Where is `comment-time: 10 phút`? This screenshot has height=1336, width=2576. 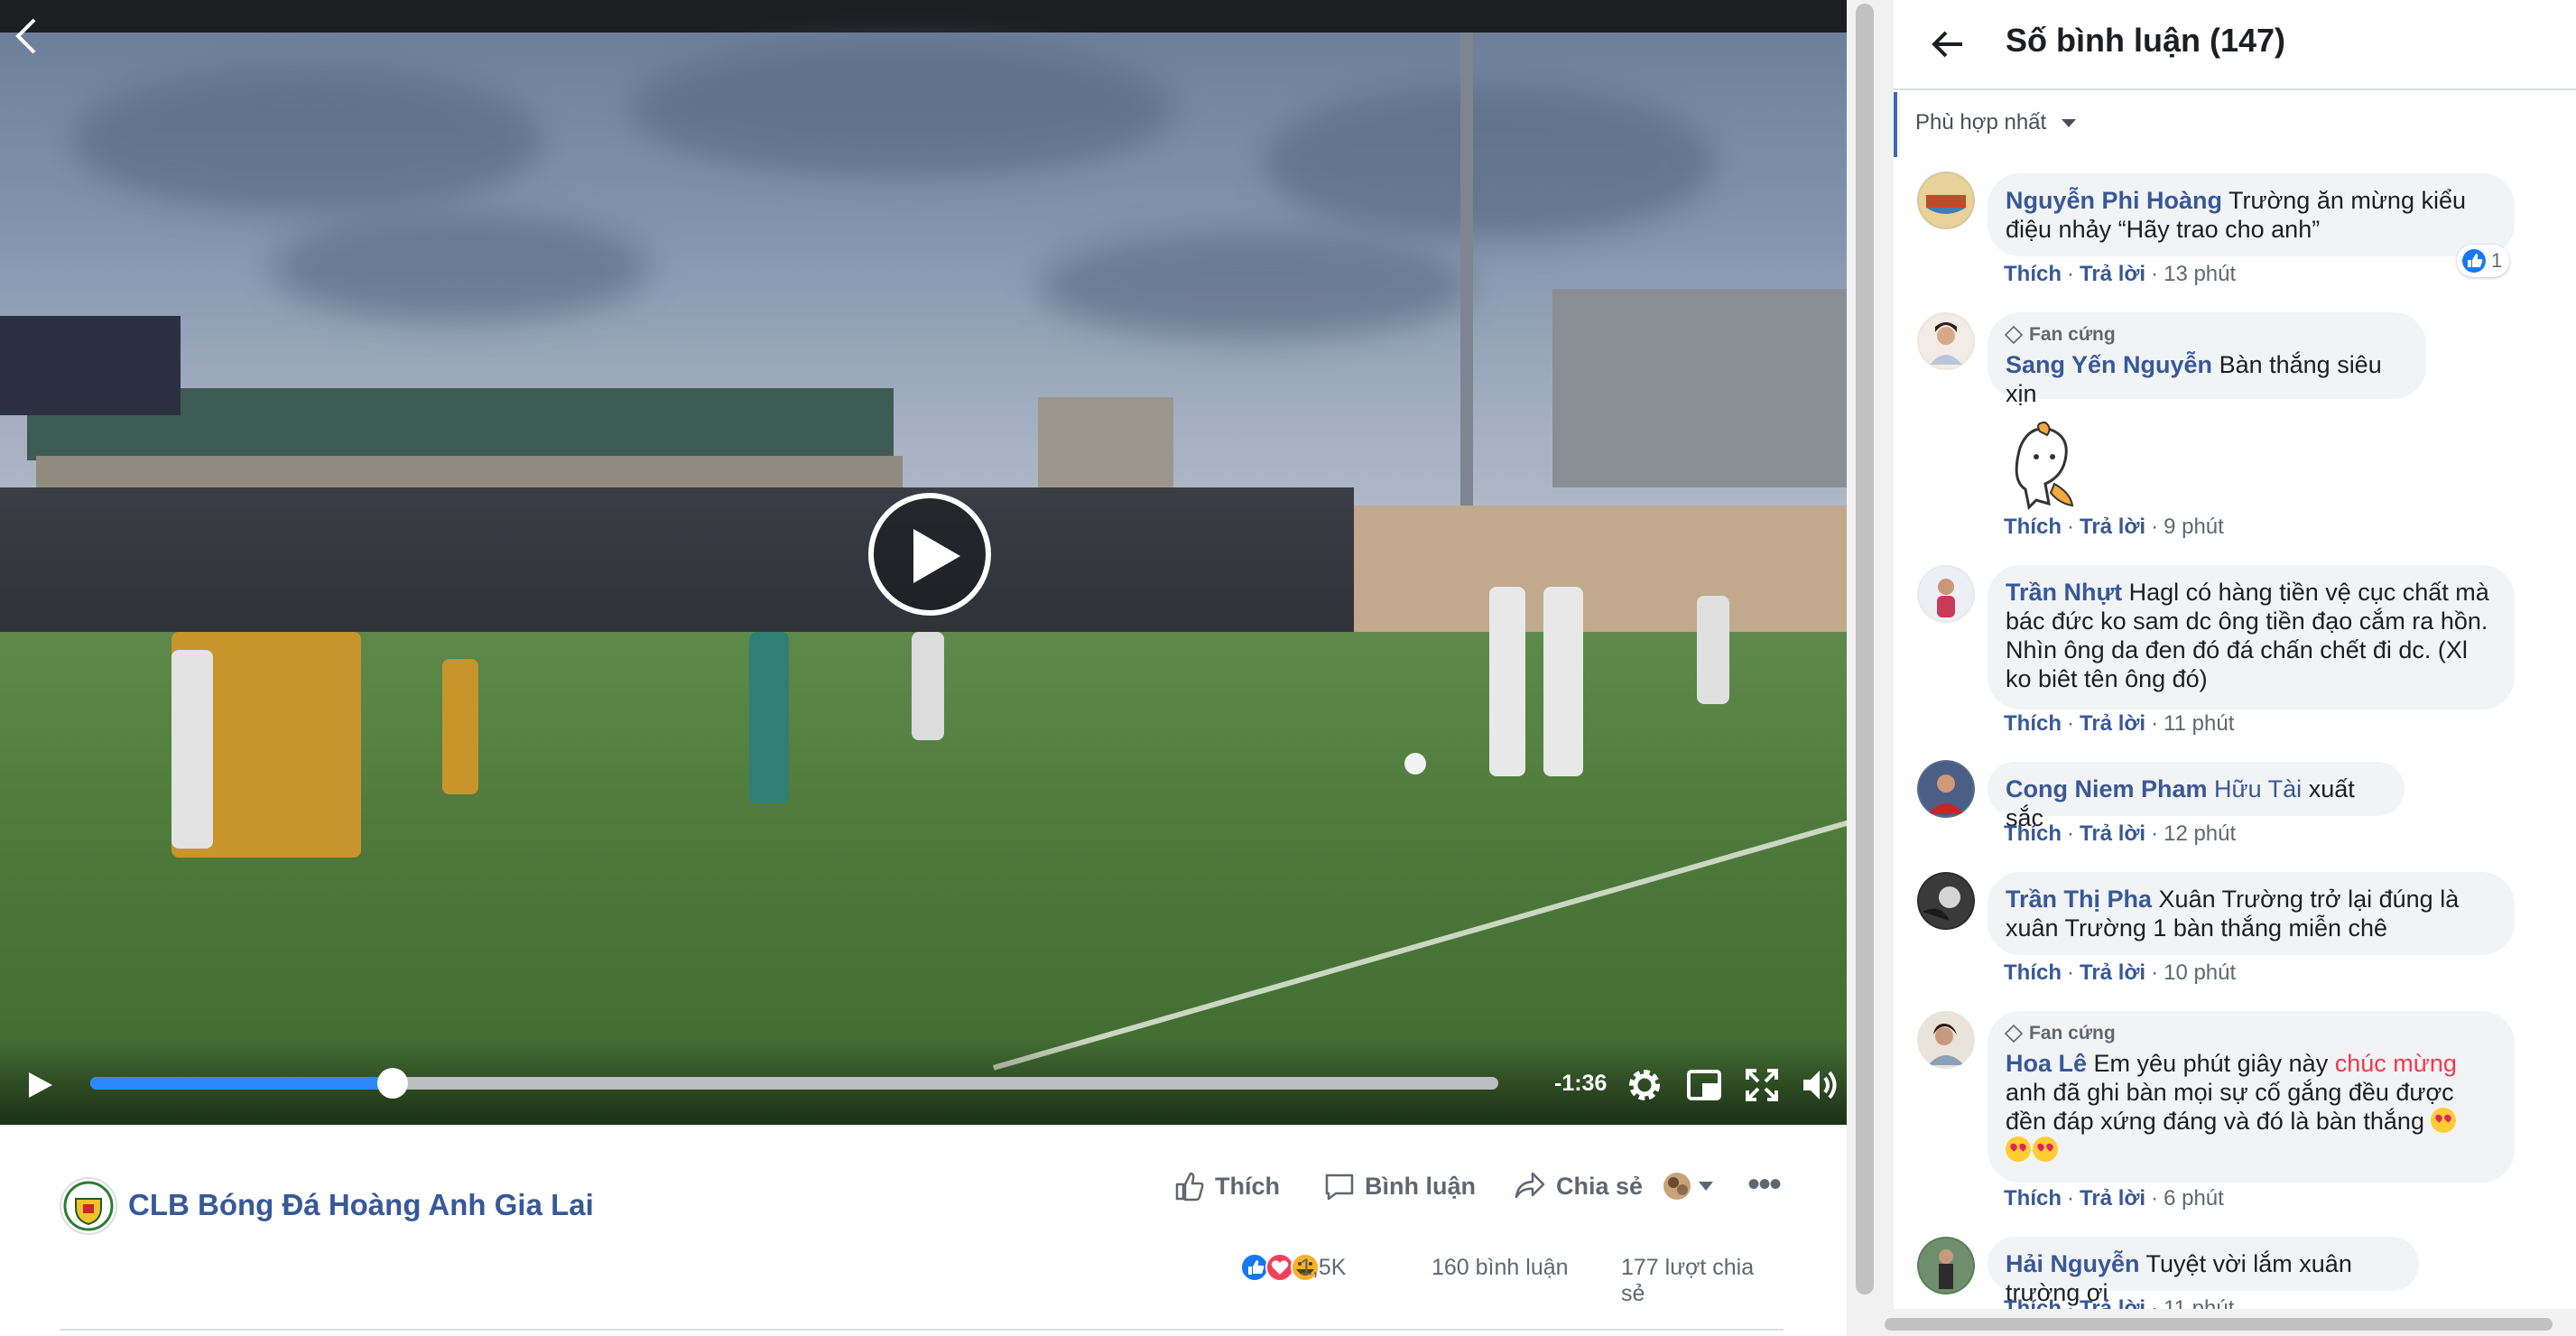 comment-time: 10 phút is located at coordinates (2200, 972).